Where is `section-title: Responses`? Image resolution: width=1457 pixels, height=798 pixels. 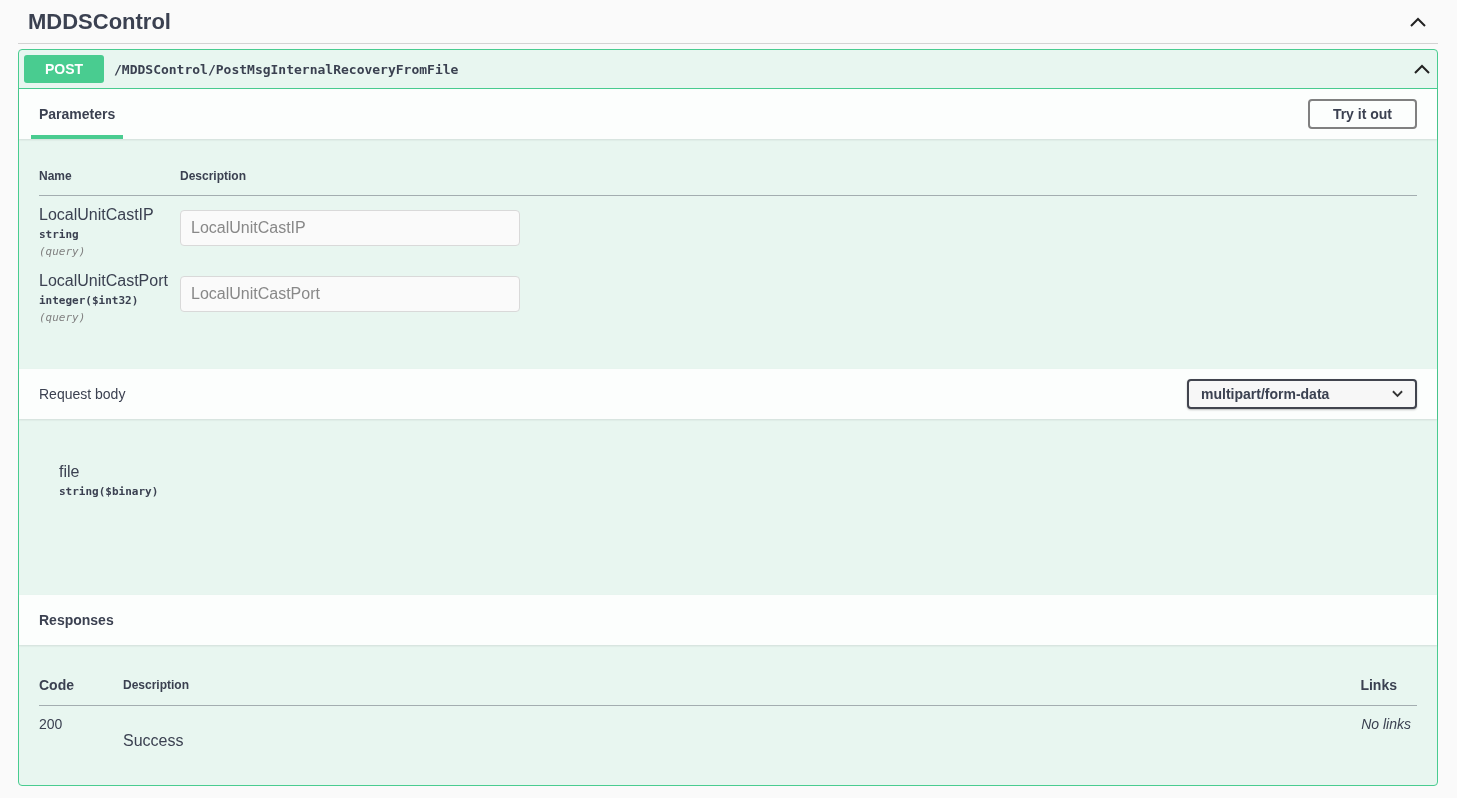 section-title: Responses is located at coordinates (76, 620).